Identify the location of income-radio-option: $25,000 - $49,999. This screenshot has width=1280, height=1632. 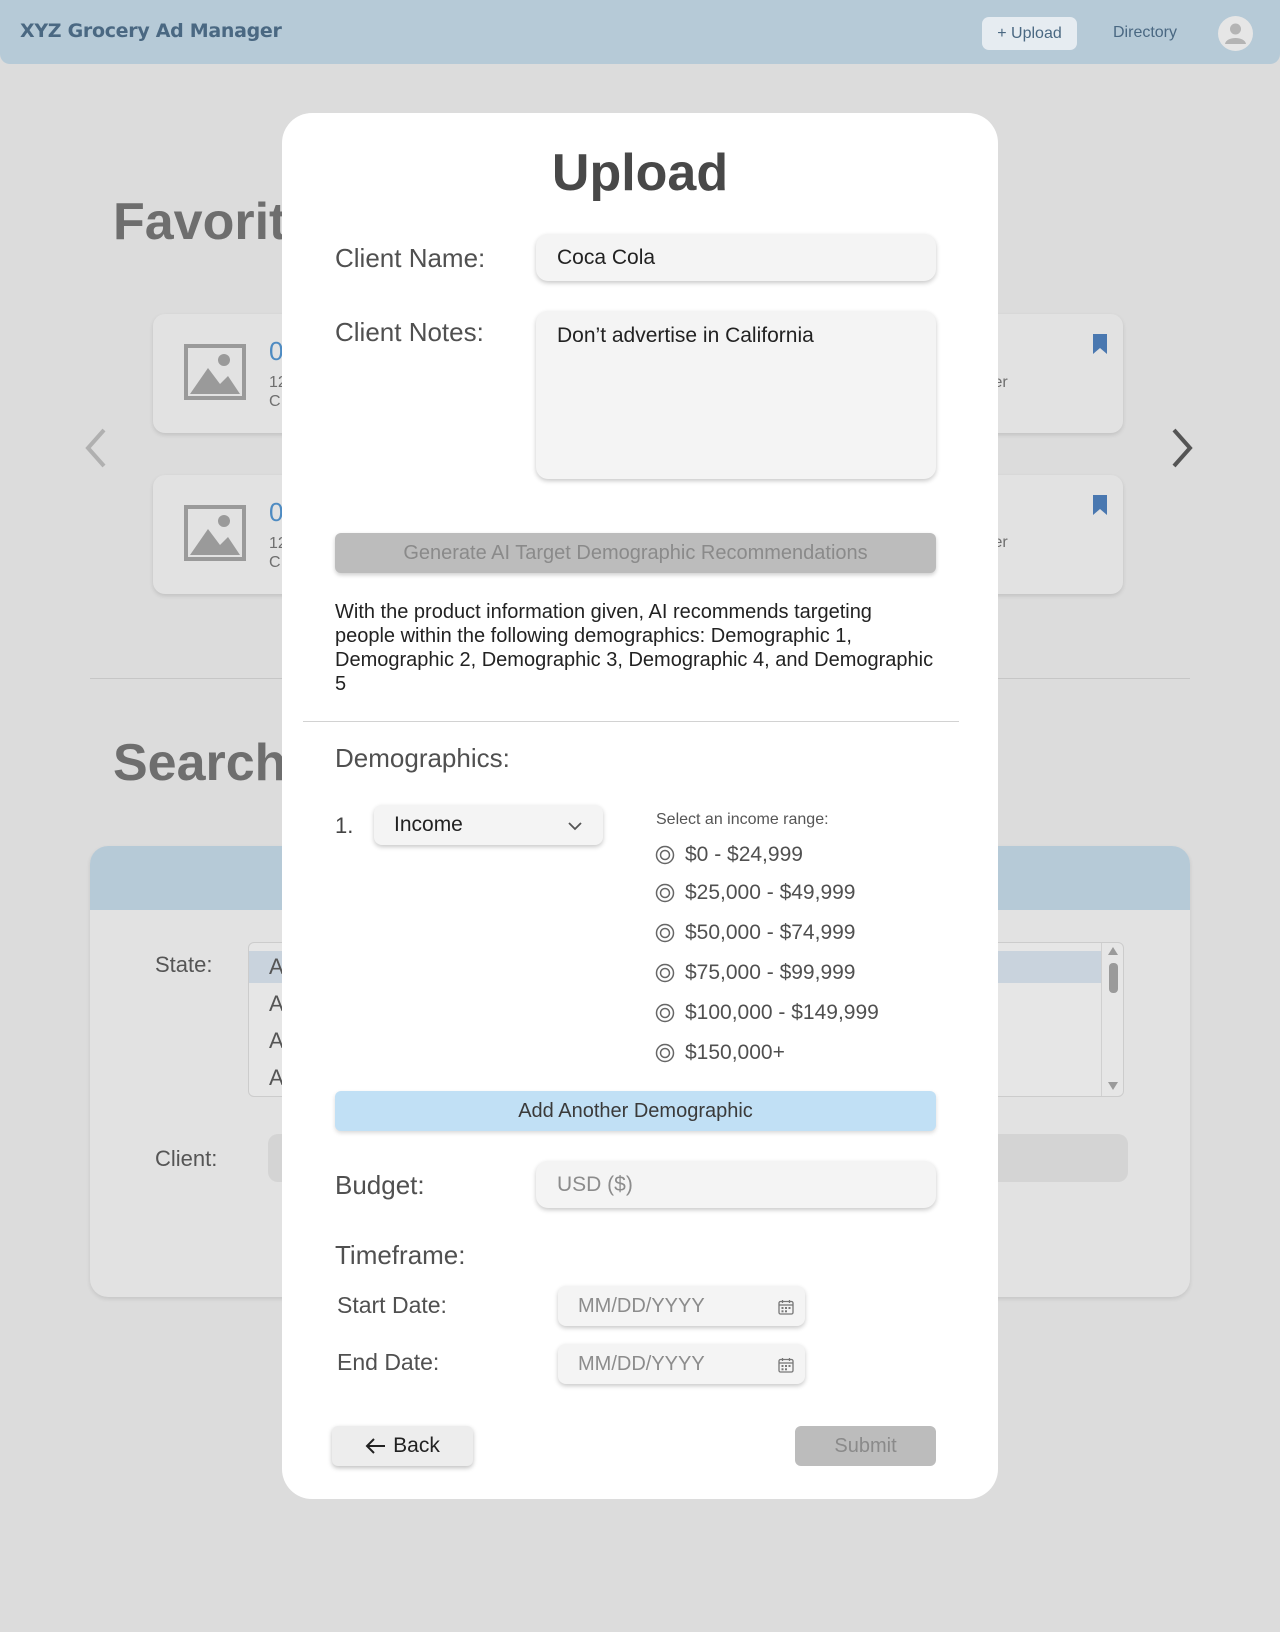
(755, 893).